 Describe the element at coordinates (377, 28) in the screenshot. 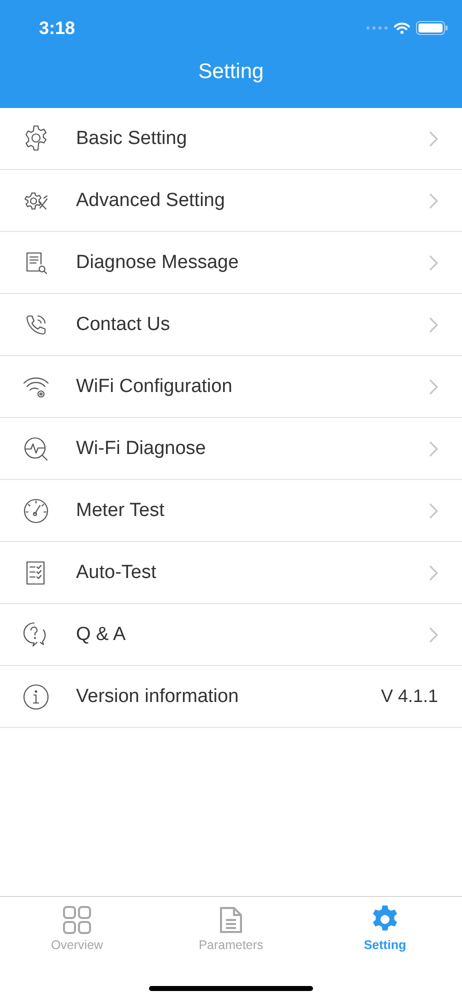

I see `signal-dots-icon` at that location.